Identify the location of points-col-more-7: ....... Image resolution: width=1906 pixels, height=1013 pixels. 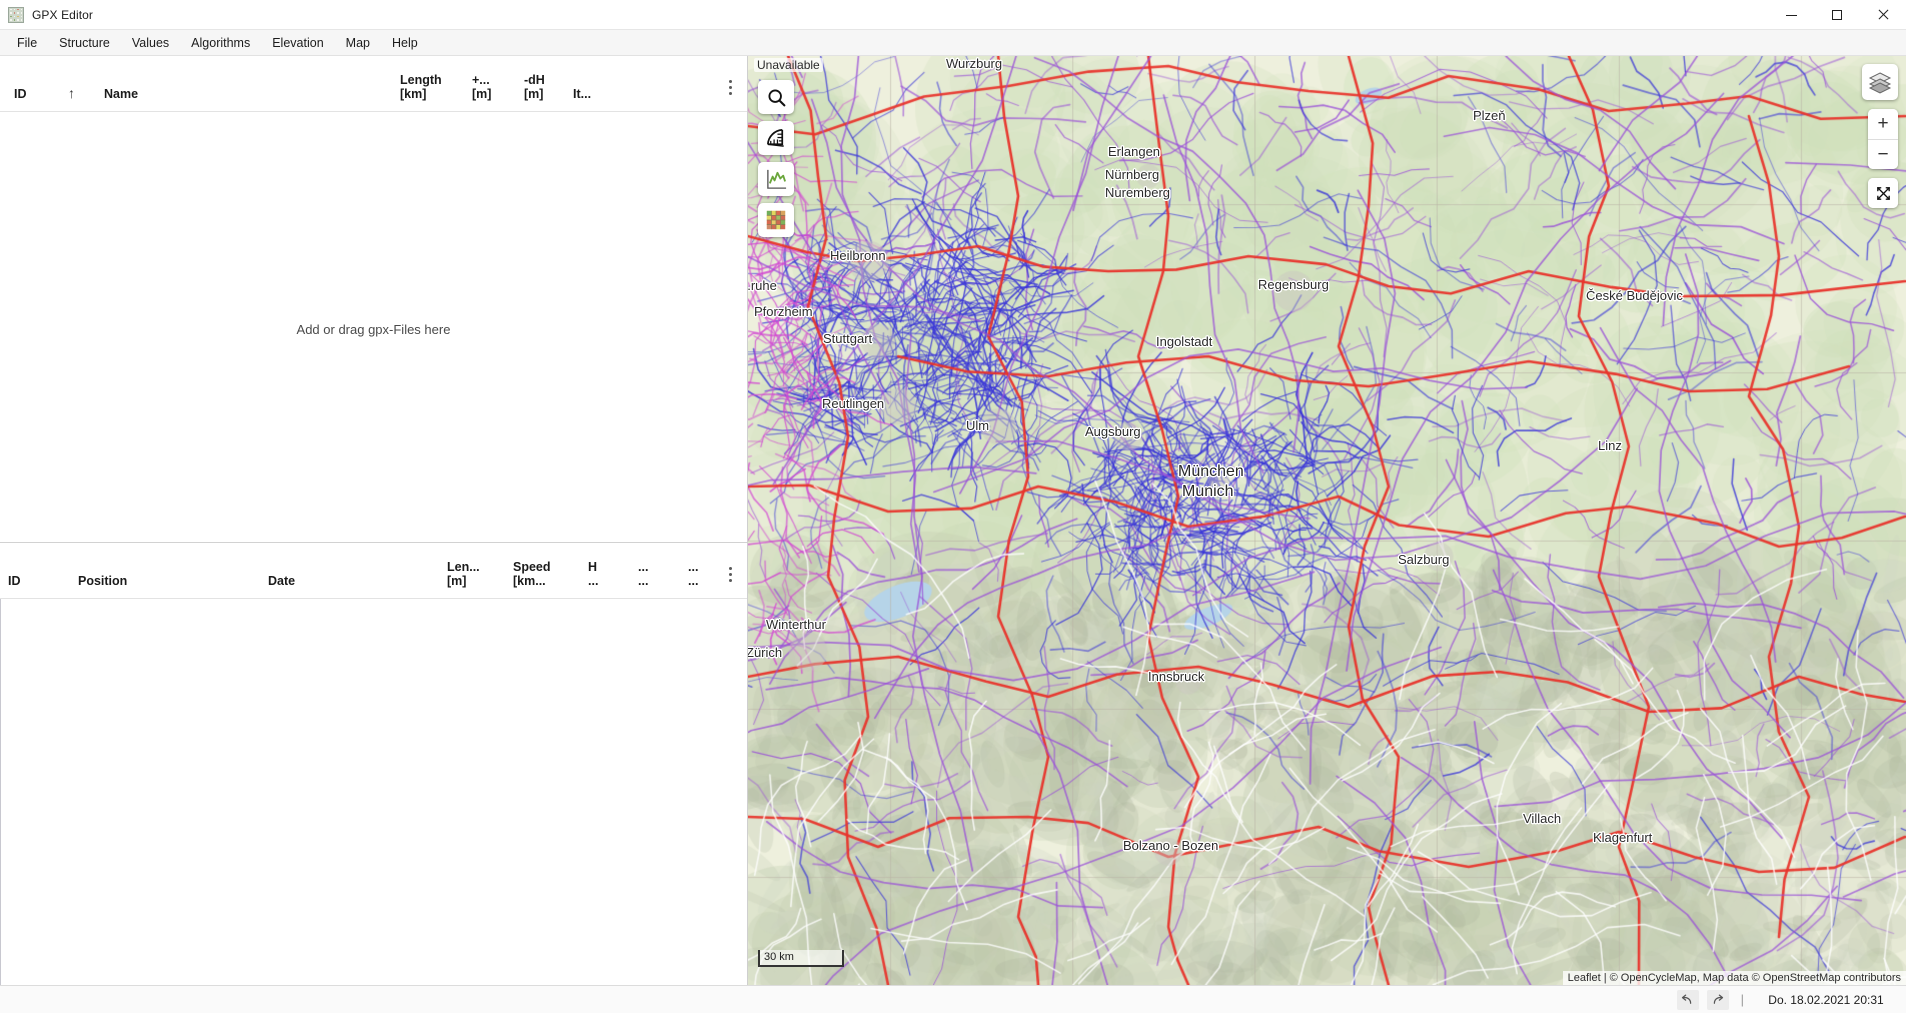
(693, 574).